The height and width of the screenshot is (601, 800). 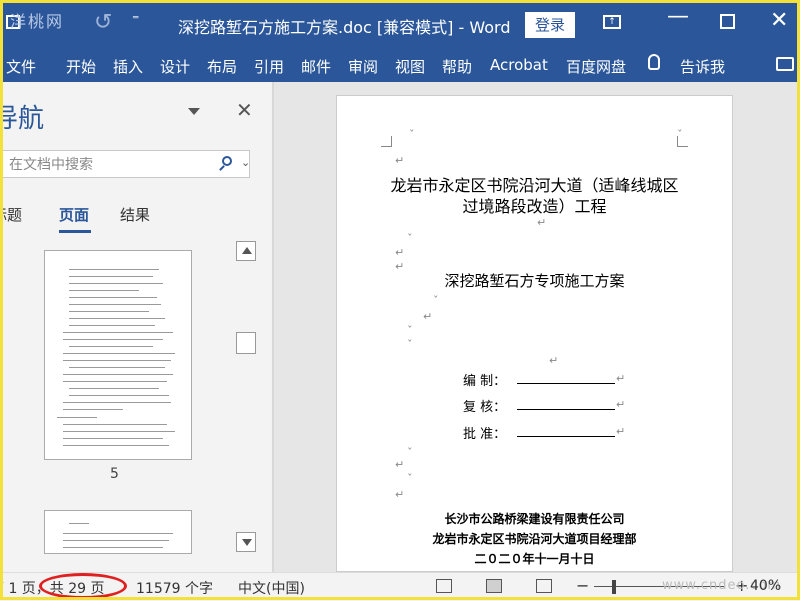 I want to click on chevron-up-icon, so click(x=247, y=250).